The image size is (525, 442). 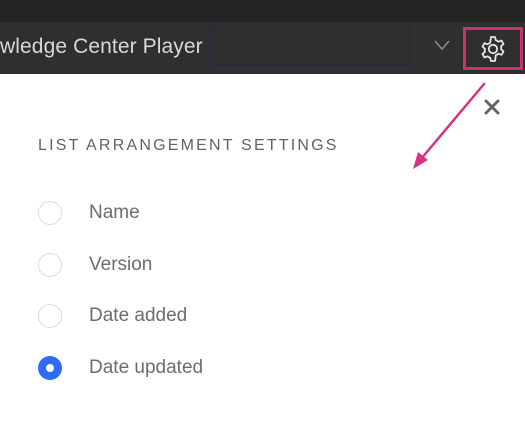 I want to click on player-title: wledge Center Player, so click(x=101, y=46).